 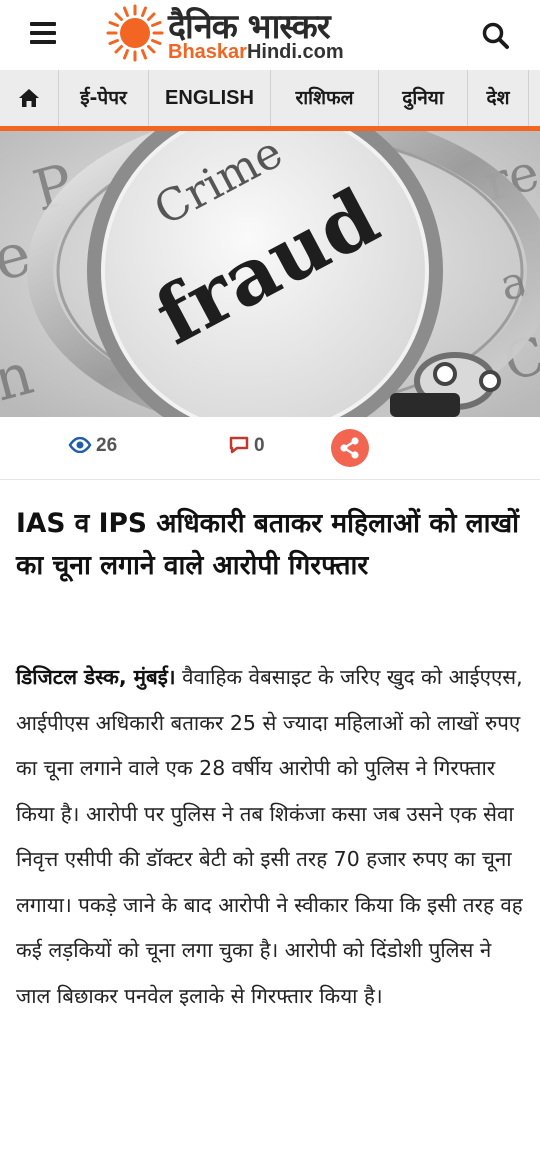 What do you see at coordinates (209, 98) in the screenshot?
I see `nav-item-english: ENGLISH` at bounding box center [209, 98].